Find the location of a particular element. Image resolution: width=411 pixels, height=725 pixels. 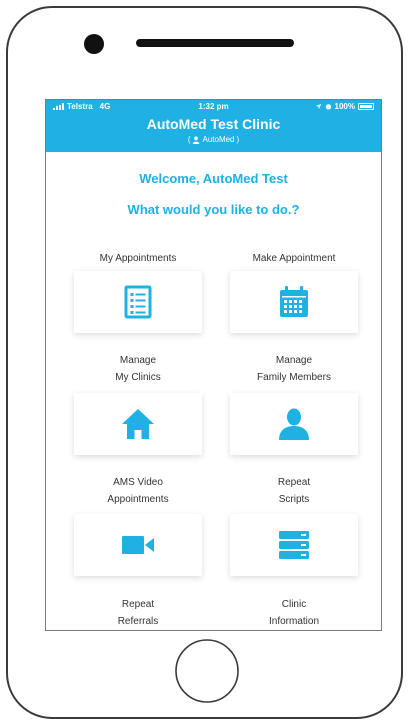

battery-percent: 100% is located at coordinates (344, 106).